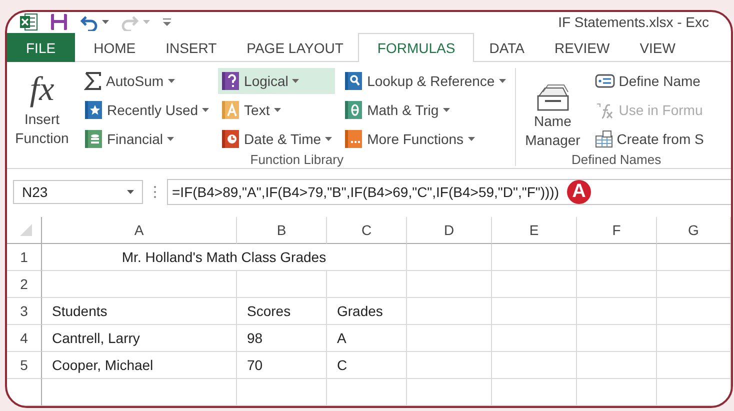 This screenshot has width=734, height=411. I want to click on table-cell: Grades, so click(360, 311).